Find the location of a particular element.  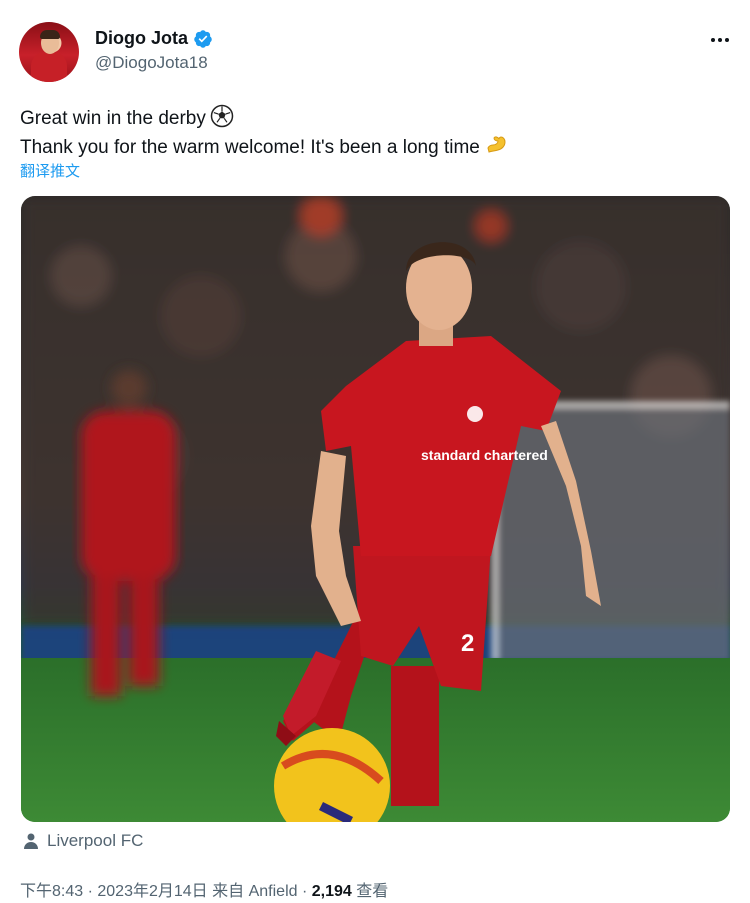

shirt-sponsor: standard chartered is located at coordinates (484, 455).